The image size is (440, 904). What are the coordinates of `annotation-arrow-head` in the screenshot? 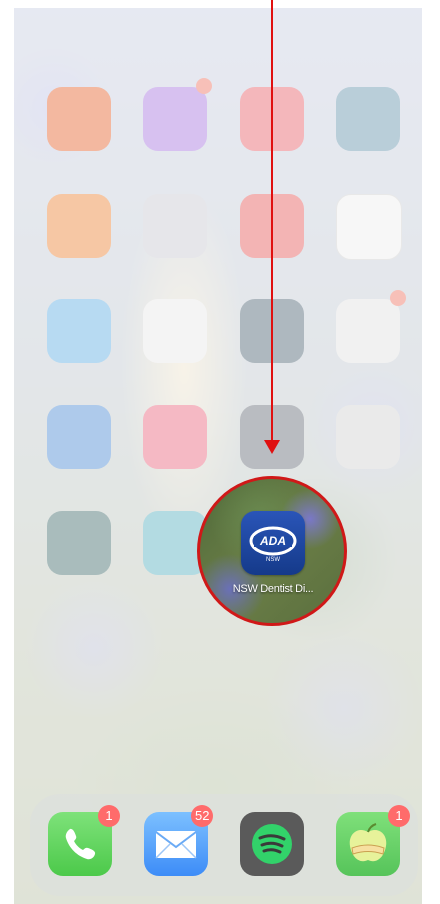 It's located at (272, 447).